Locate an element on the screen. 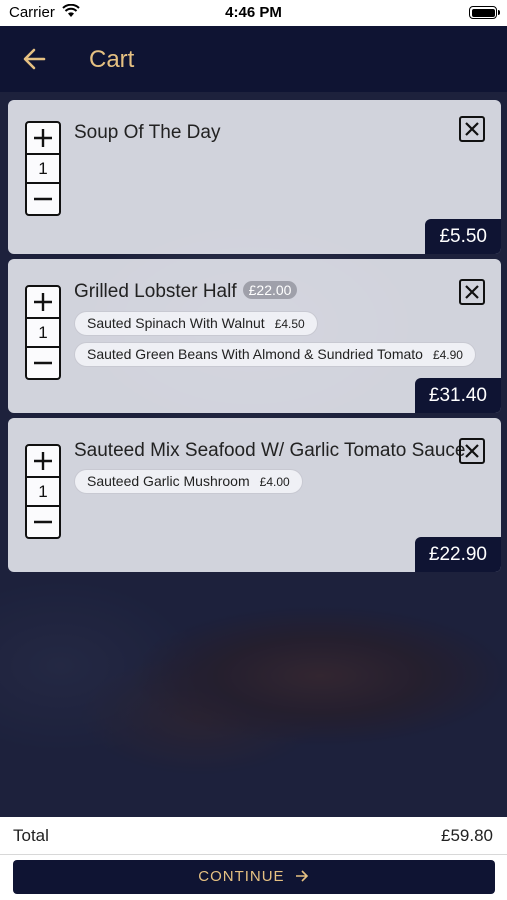 This screenshot has height=900, width=507. back-button is located at coordinates (35, 59).